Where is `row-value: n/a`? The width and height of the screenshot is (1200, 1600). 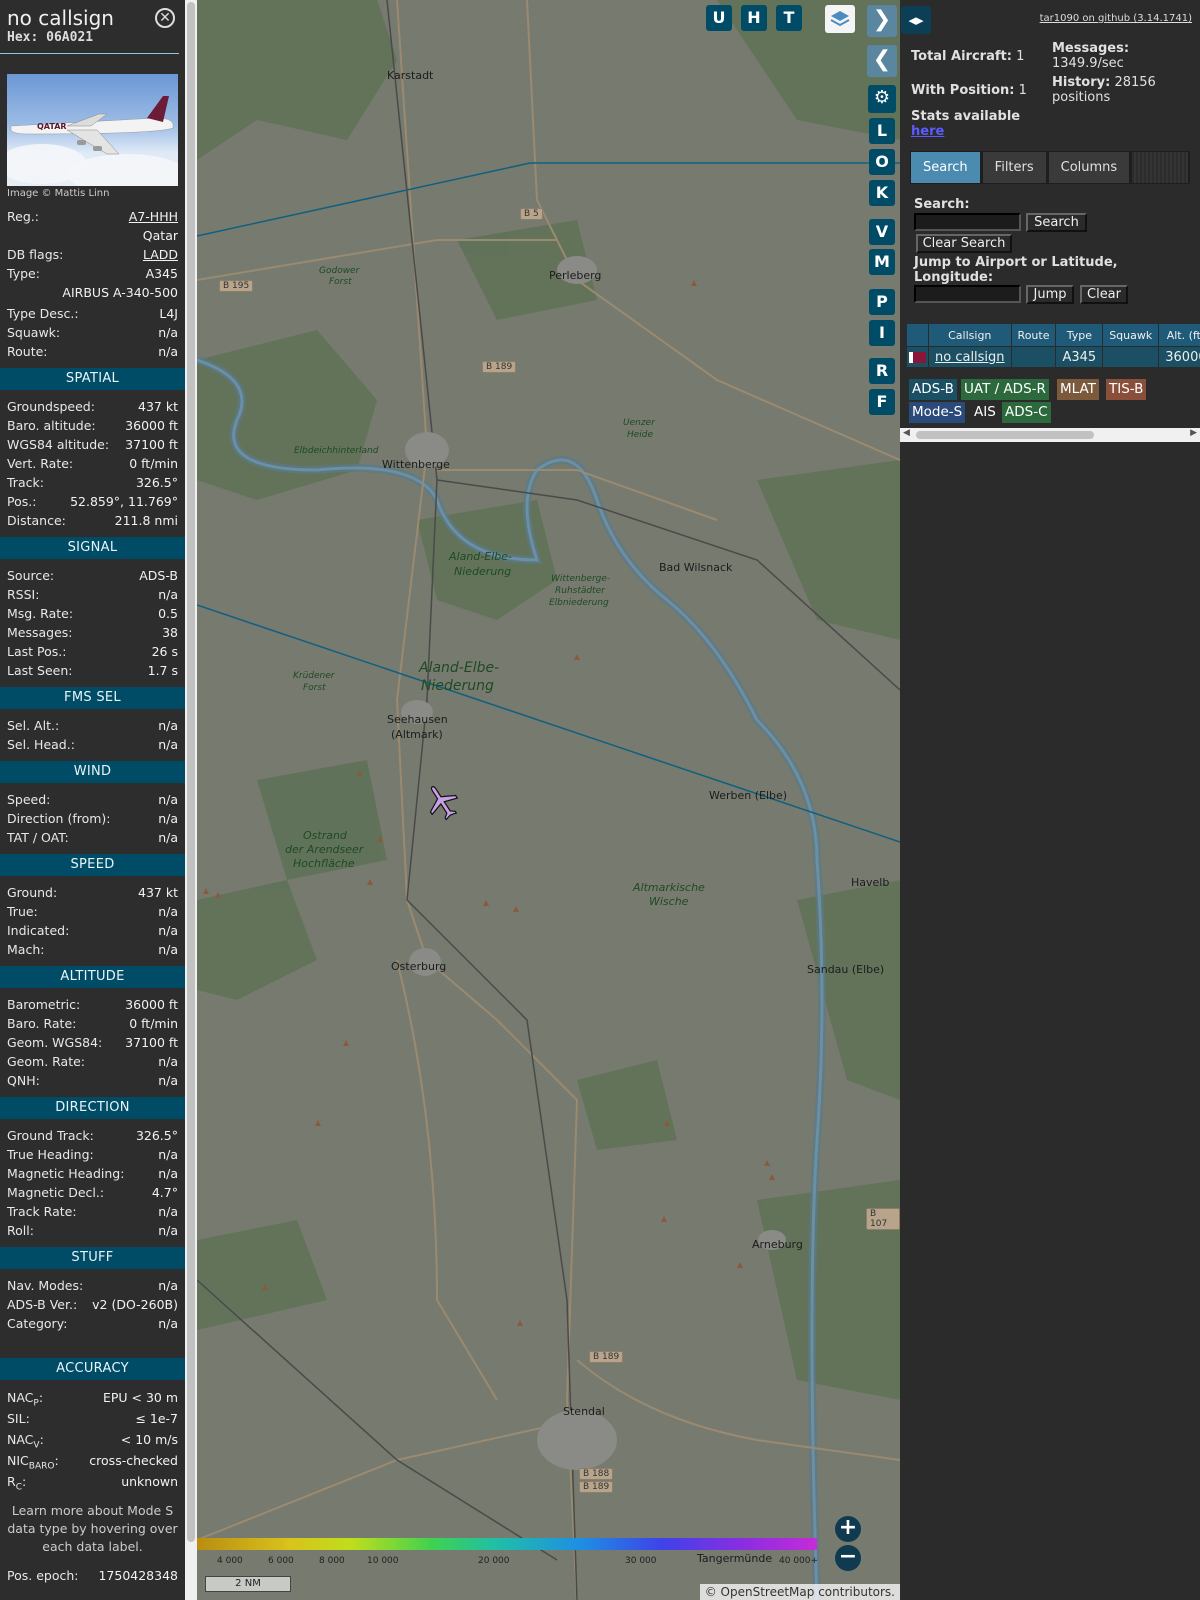
row-value: n/a is located at coordinates (168, 1230).